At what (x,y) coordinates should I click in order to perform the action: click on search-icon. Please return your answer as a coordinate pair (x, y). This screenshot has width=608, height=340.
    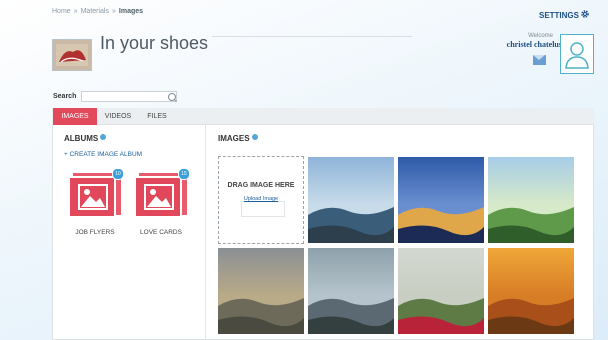
    Looking at the image, I should click on (172, 97).